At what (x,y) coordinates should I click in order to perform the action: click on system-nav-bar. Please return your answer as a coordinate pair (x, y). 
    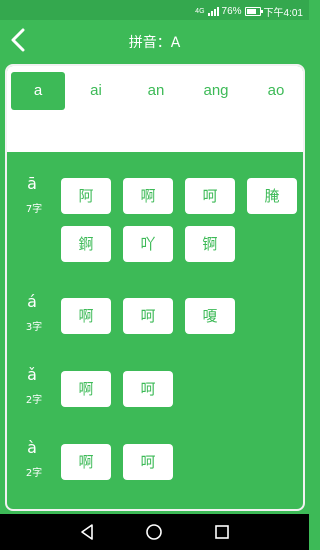
    Looking at the image, I should click on (154, 532).